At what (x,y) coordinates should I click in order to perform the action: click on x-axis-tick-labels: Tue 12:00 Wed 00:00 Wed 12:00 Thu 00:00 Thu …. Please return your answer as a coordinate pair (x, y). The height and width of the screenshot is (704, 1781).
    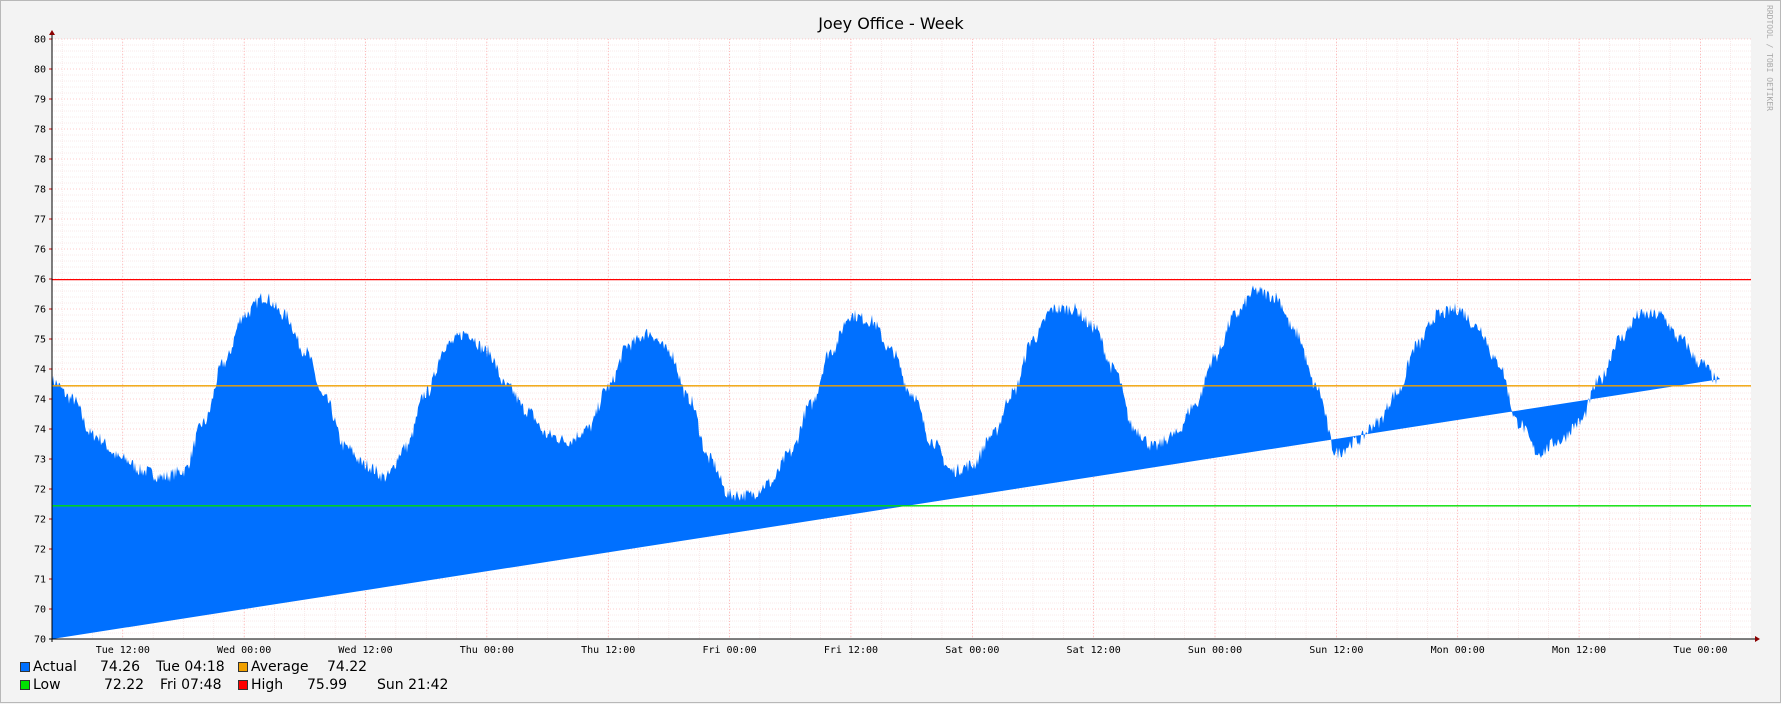
    Looking at the image, I should click on (912, 650).